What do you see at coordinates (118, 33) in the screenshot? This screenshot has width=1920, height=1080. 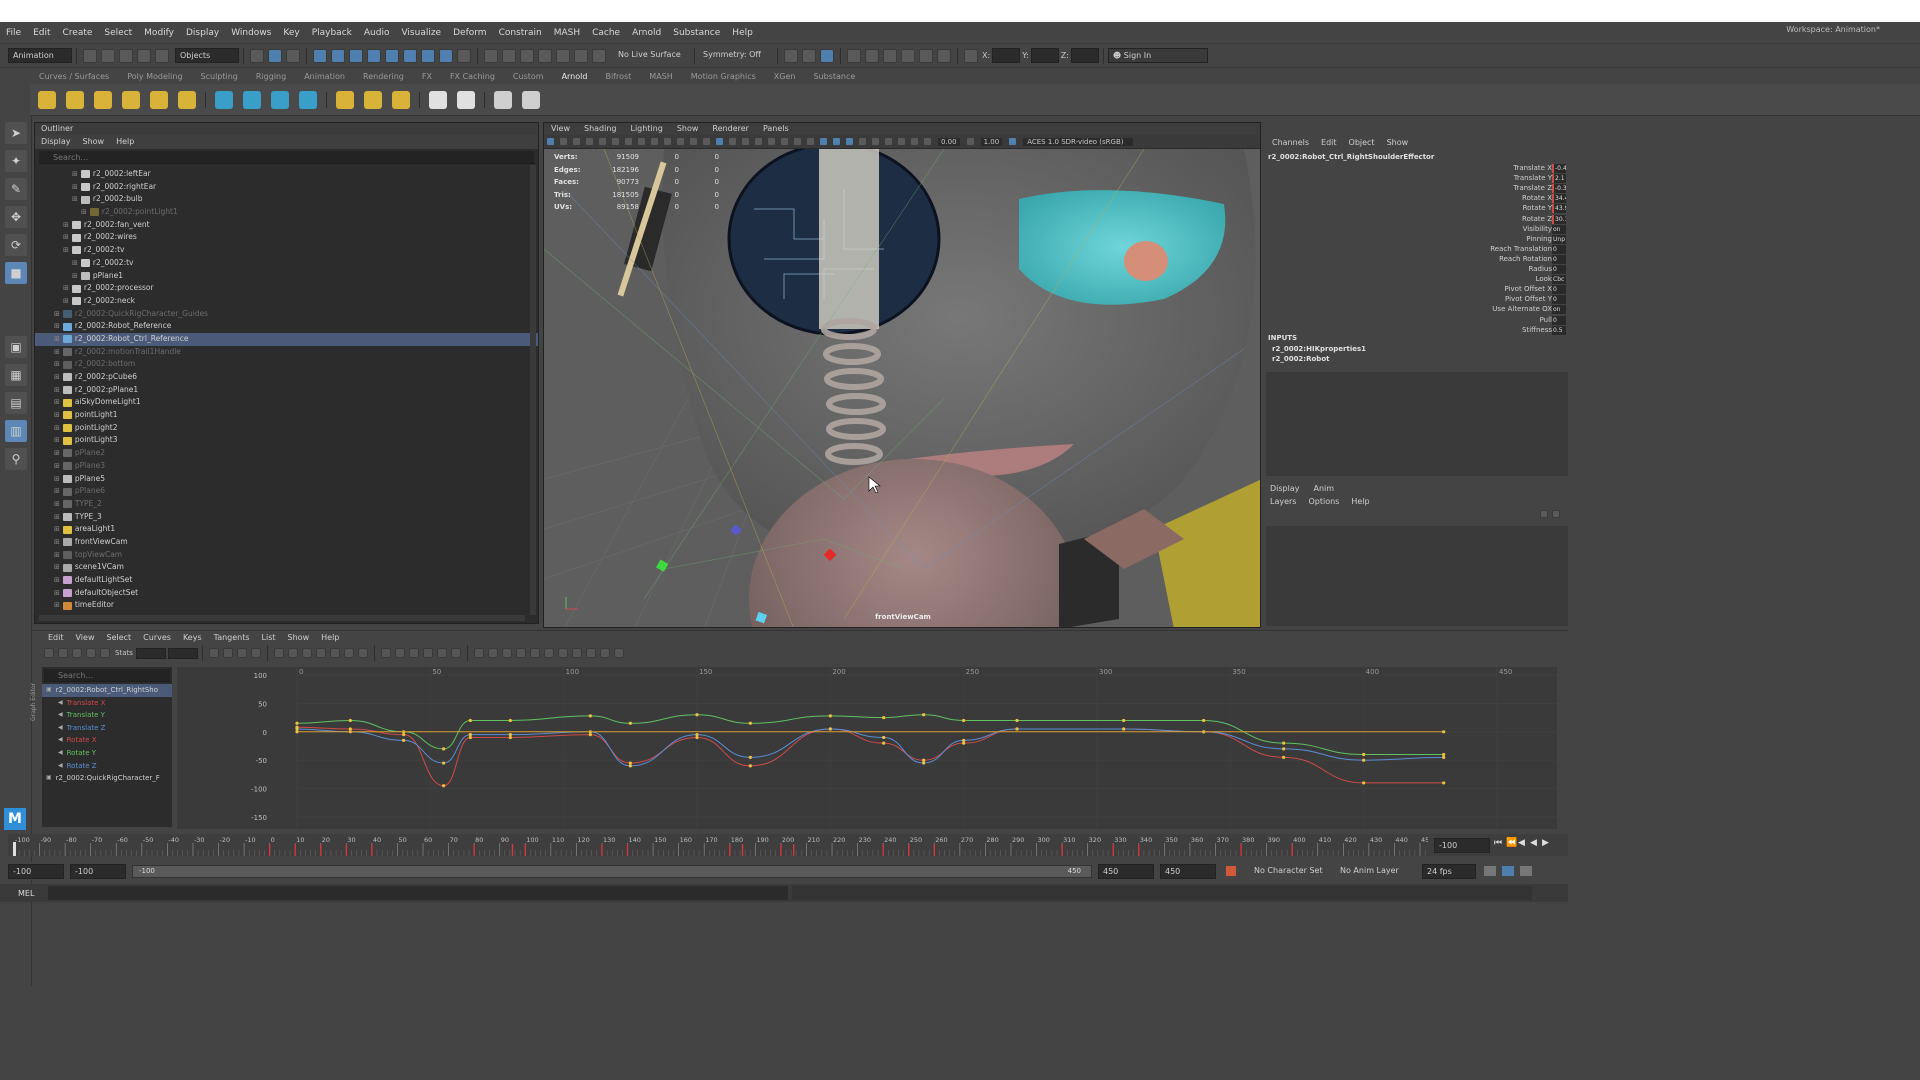 I see `menu-select: Select` at bounding box center [118, 33].